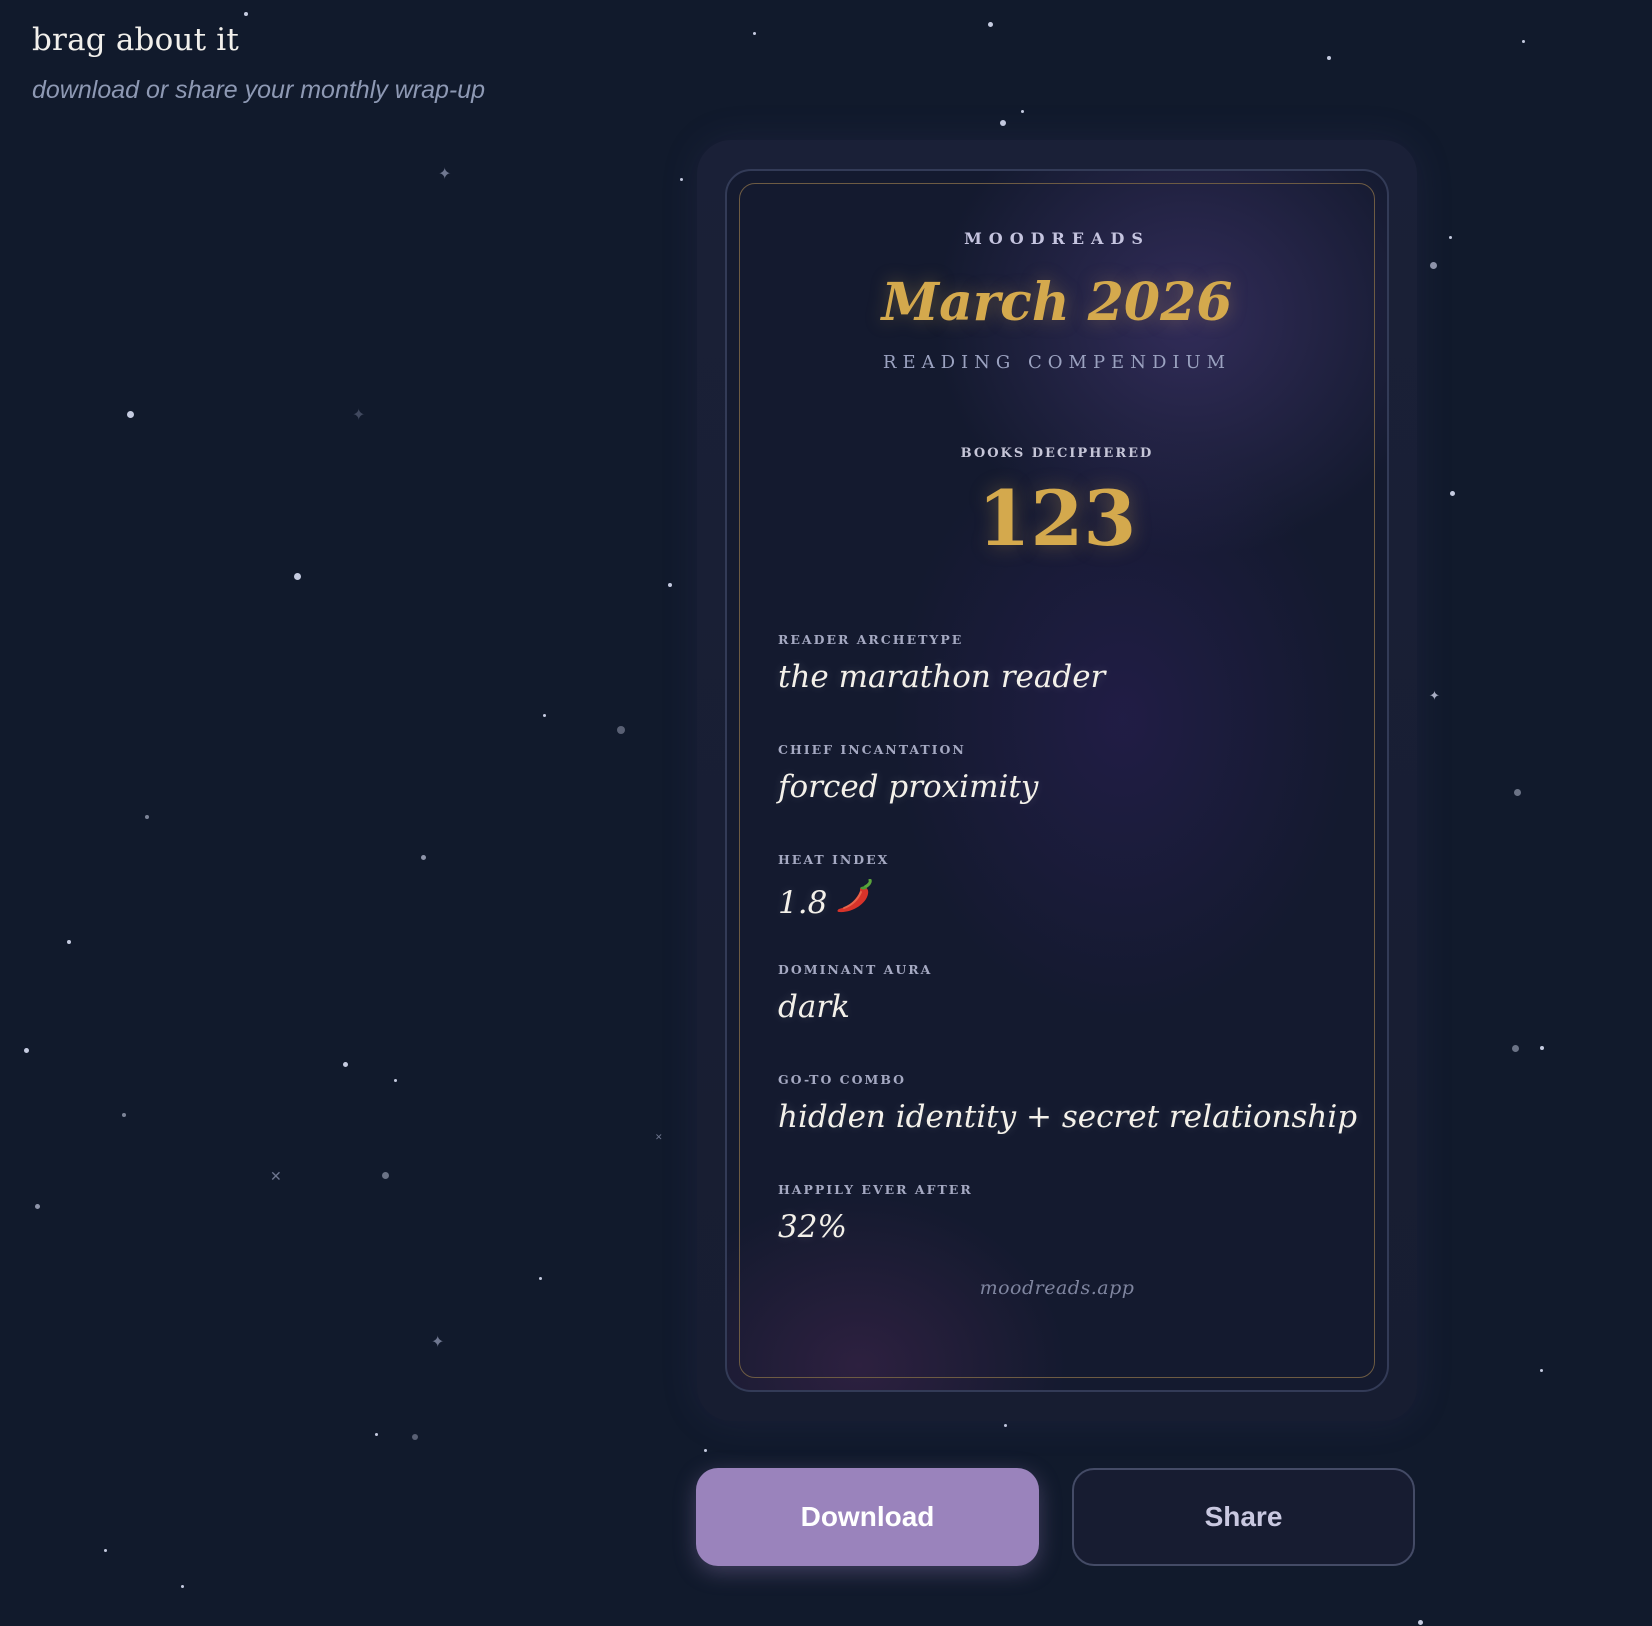 This screenshot has height=1626, width=1652. Describe the element at coordinates (803, 903) in the screenshot. I see `stat-value: 1.8` at that location.